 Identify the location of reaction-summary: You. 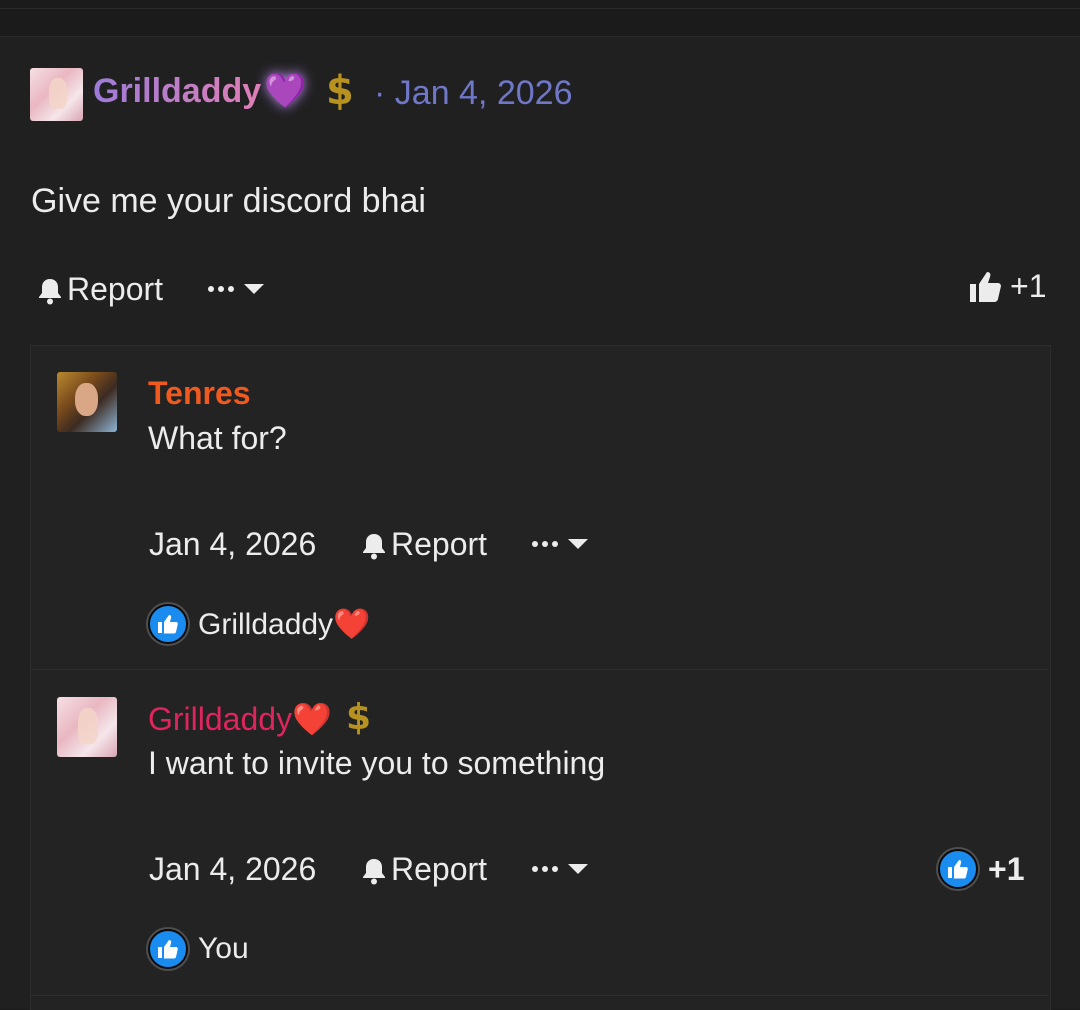
(198, 949).